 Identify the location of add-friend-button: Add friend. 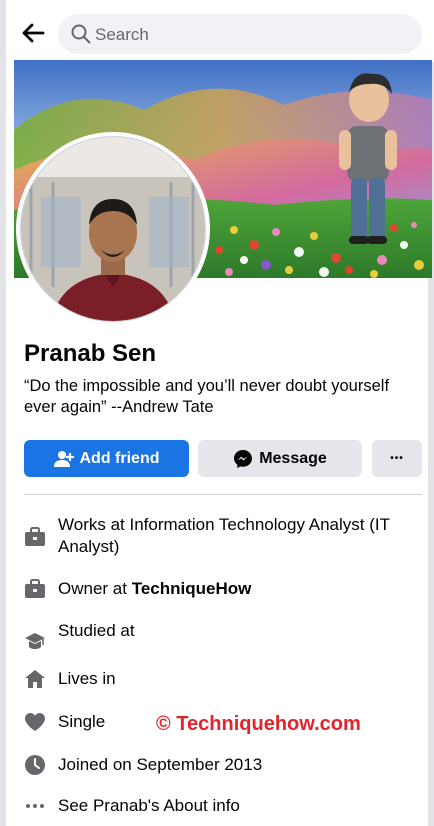
(106, 458).